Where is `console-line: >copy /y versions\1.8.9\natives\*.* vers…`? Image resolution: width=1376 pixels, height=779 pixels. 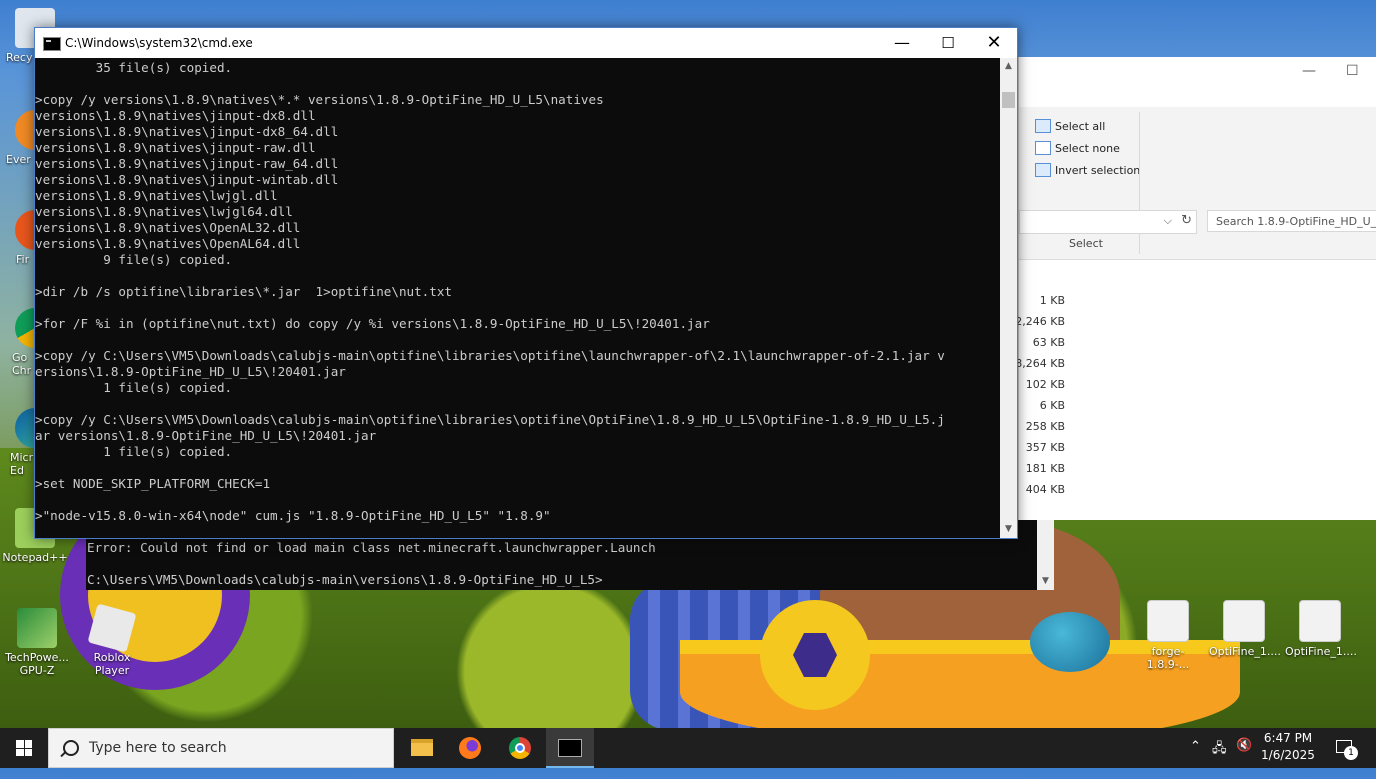
console-line: >copy /y versions\1.8.9\natives\*.* vers… is located at coordinates (319, 99).